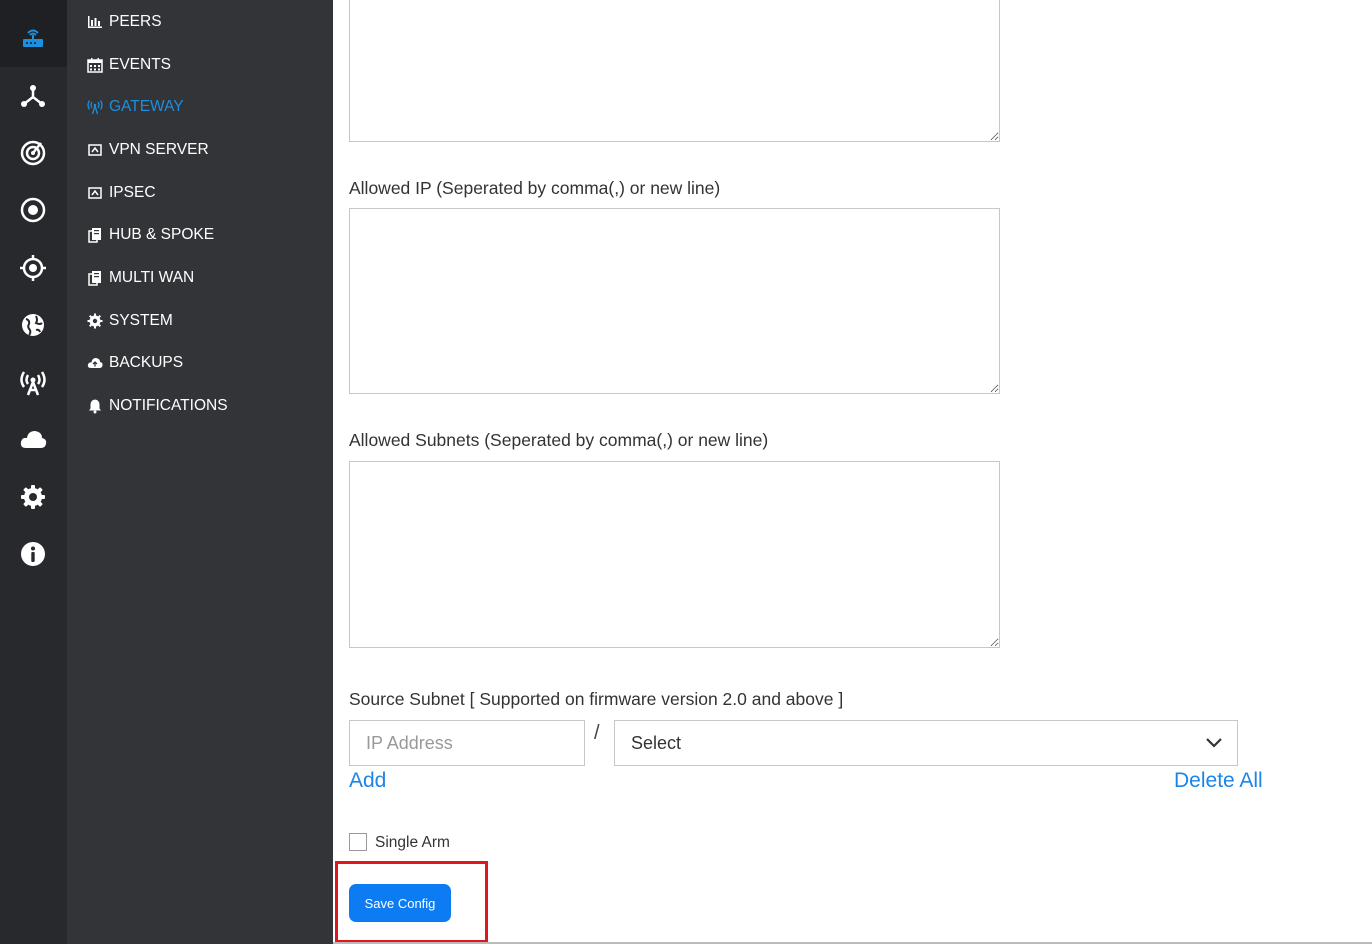 The height and width of the screenshot is (944, 1372). I want to click on menu-item-hub-spoke: HUB & SPOKE, so click(150, 235).